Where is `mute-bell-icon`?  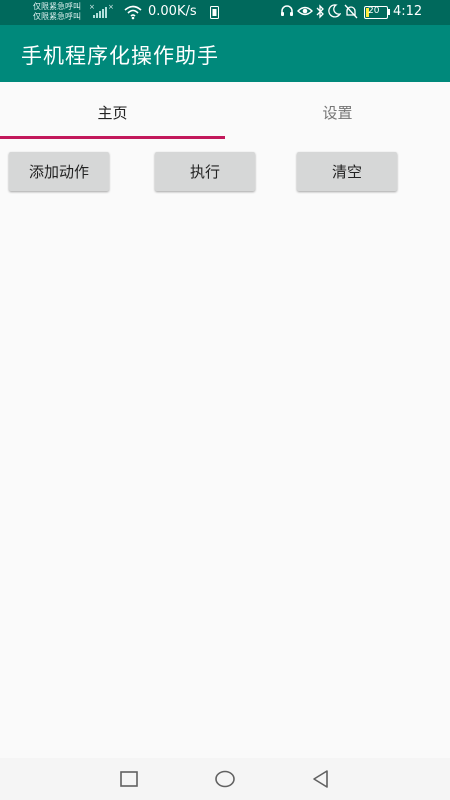 mute-bell-icon is located at coordinates (351, 11).